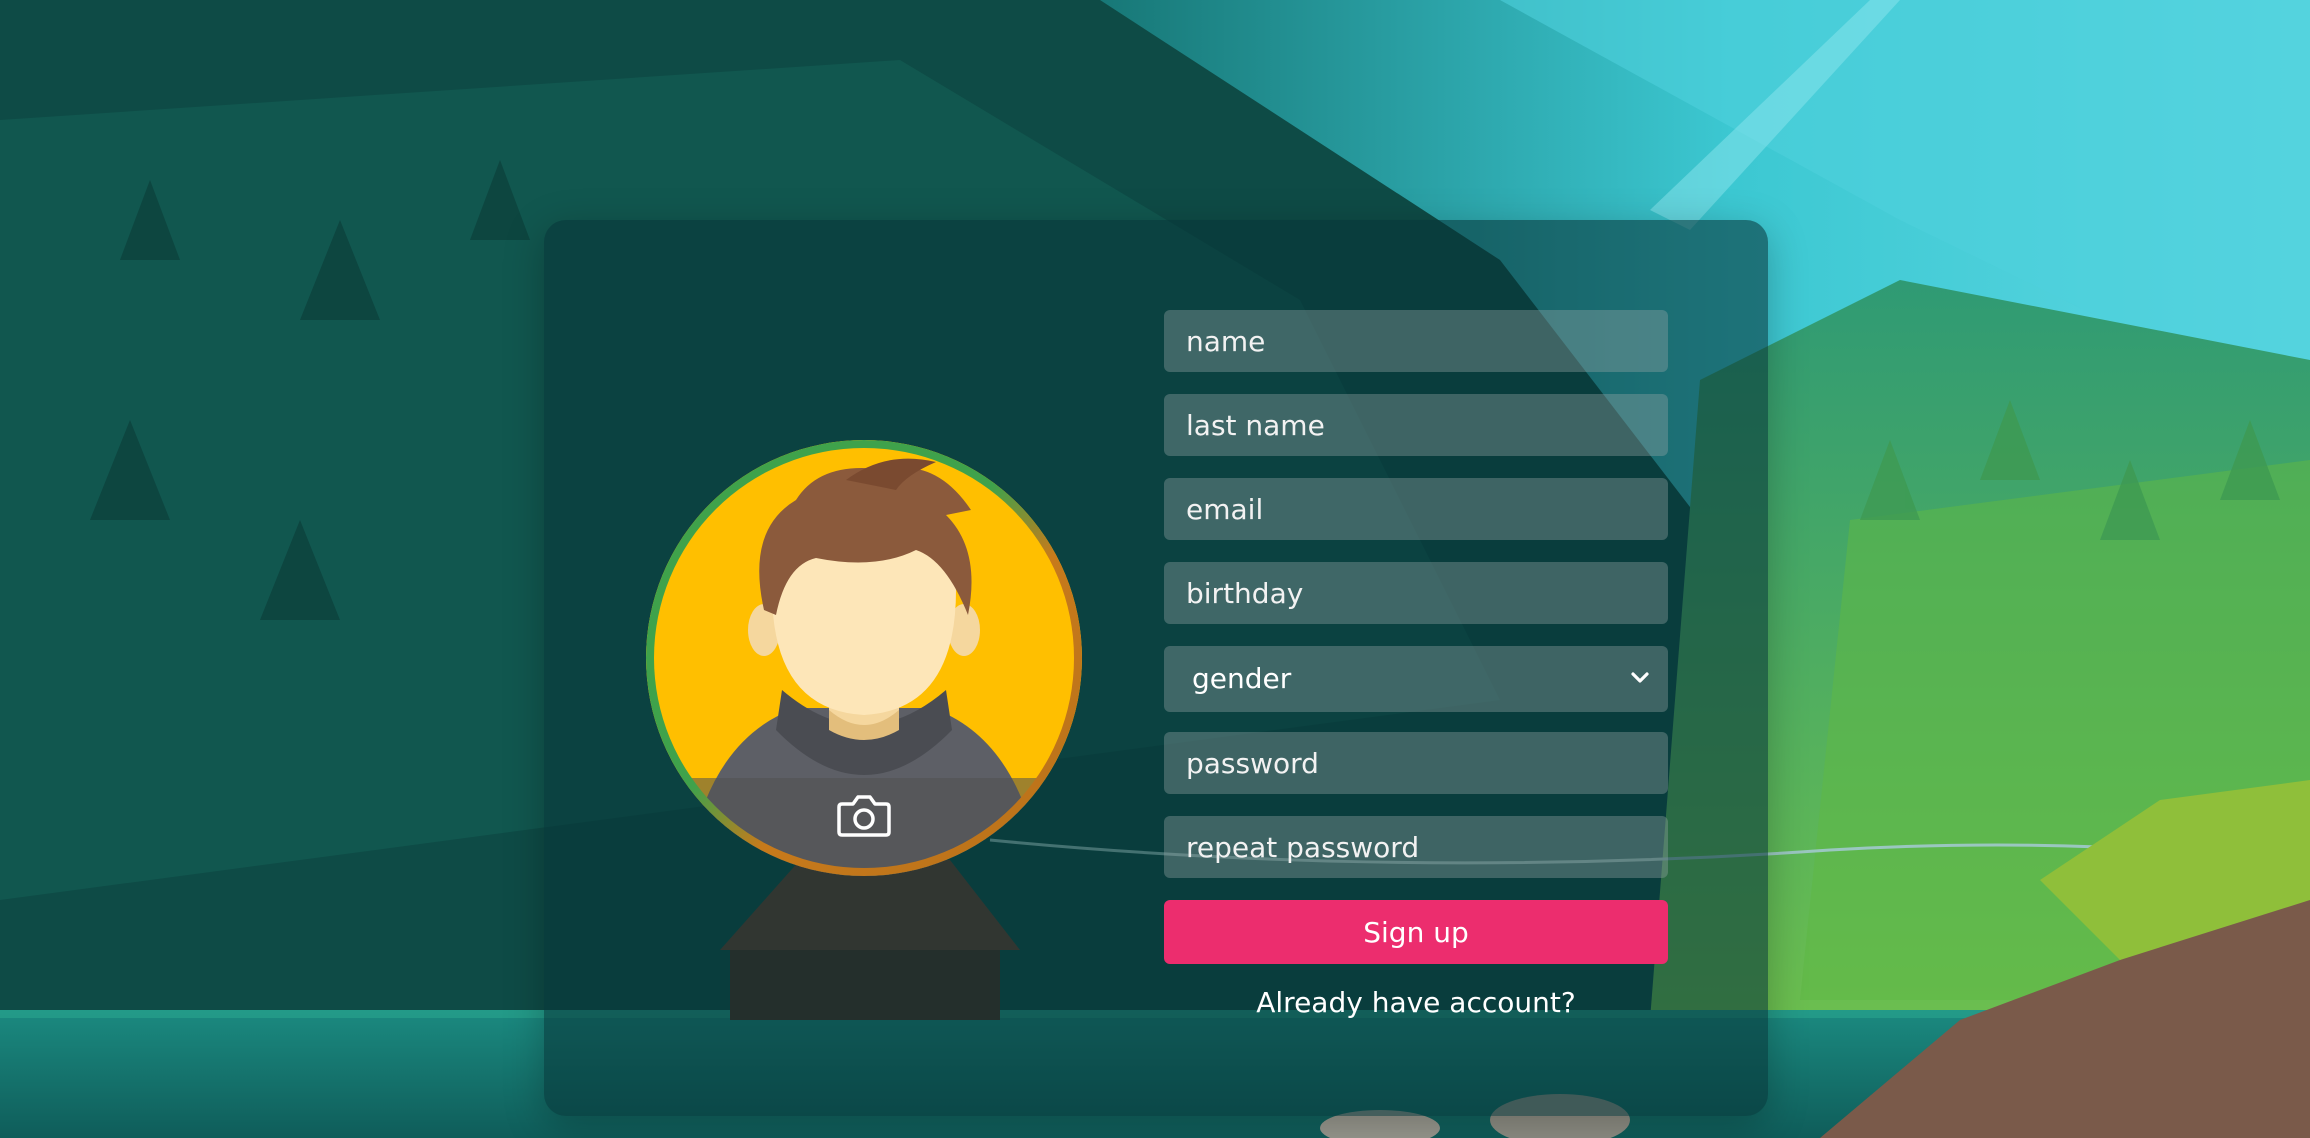  Describe the element at coordinates (1640, 677) in the screenshot. I see `chevron-down-icon` at that location.